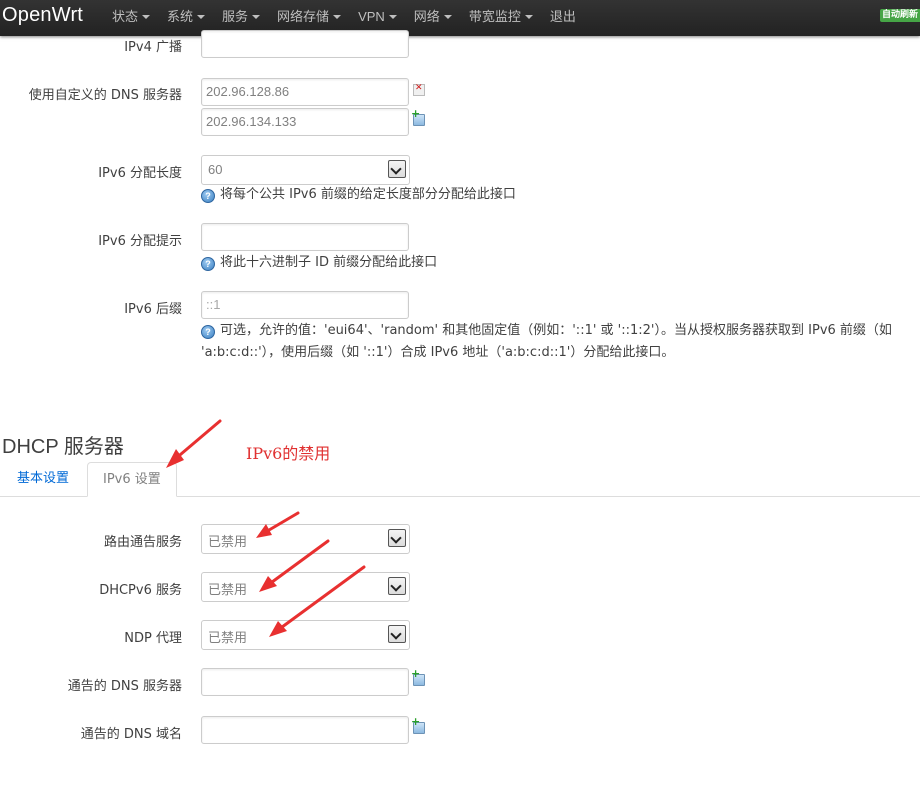 The width and height of the screenshot is (920, 805). What do you see at coordinates (228, 541) in the screenshot?
I see `ra-service-value: 已禁用` at bounding box center [228, 541].